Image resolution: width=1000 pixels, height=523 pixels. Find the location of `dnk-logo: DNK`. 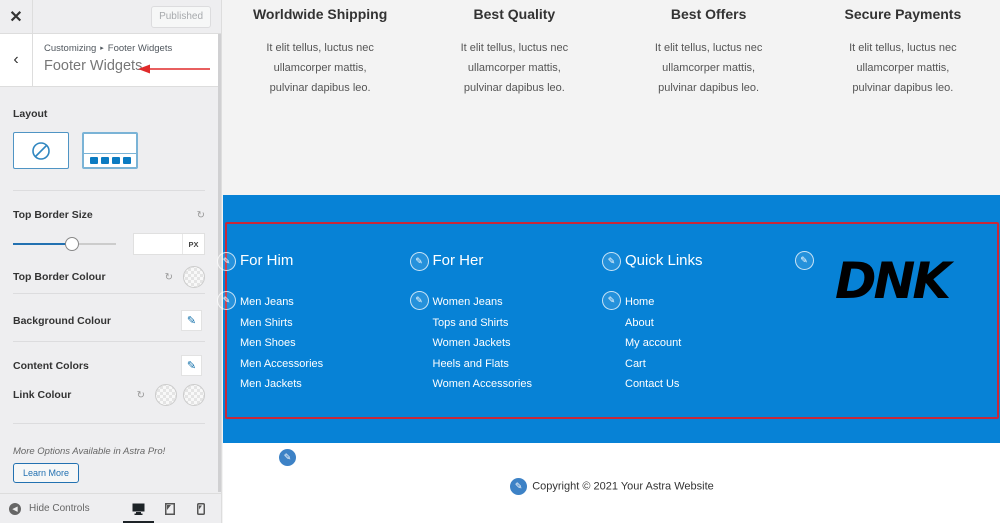

dnk-logo: DNK is located at coordinates (896, 280).